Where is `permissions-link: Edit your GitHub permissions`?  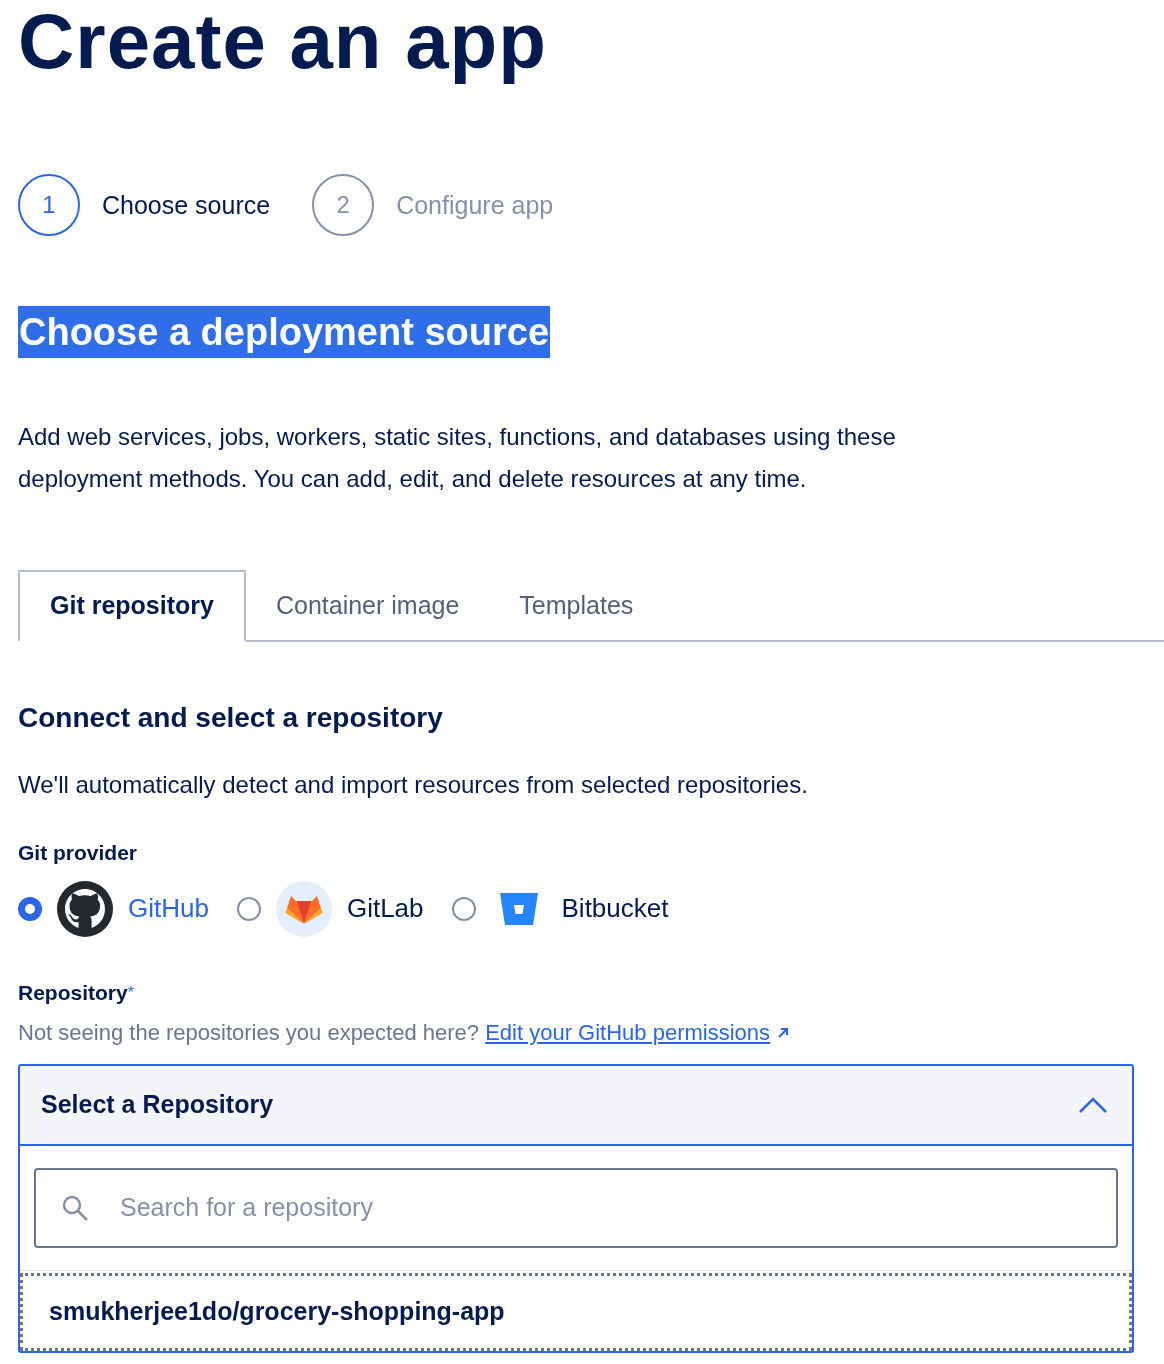 permissions-link: Edit your GitHub permissions is located at coordinates (628, 1032).